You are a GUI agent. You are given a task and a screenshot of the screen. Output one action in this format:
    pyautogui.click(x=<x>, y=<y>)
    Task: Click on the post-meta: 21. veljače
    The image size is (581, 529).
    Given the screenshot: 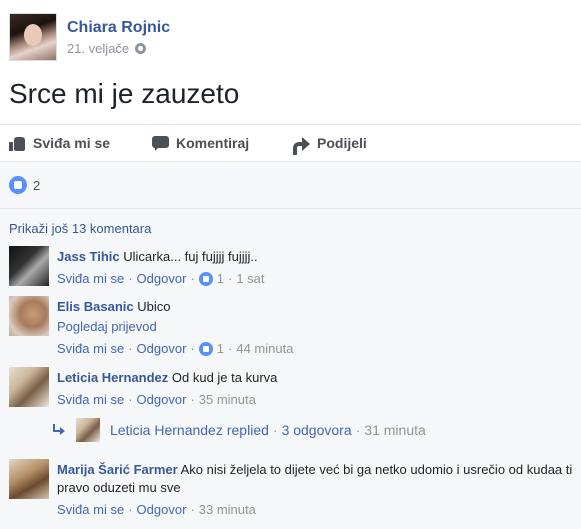 What is the action you would take?
    pyautogui.click(x=118, y=48)
    